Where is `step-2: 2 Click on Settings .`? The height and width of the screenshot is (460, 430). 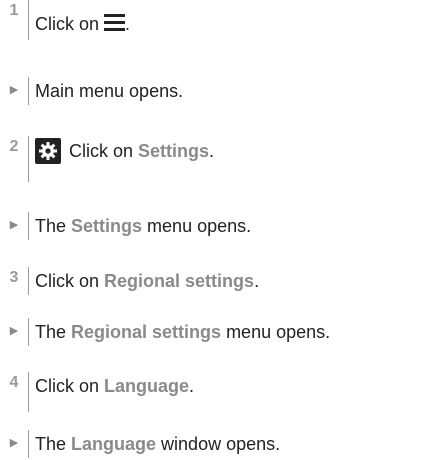
step-2: 2 Click on Settings . is located at coordinates (107, 159).